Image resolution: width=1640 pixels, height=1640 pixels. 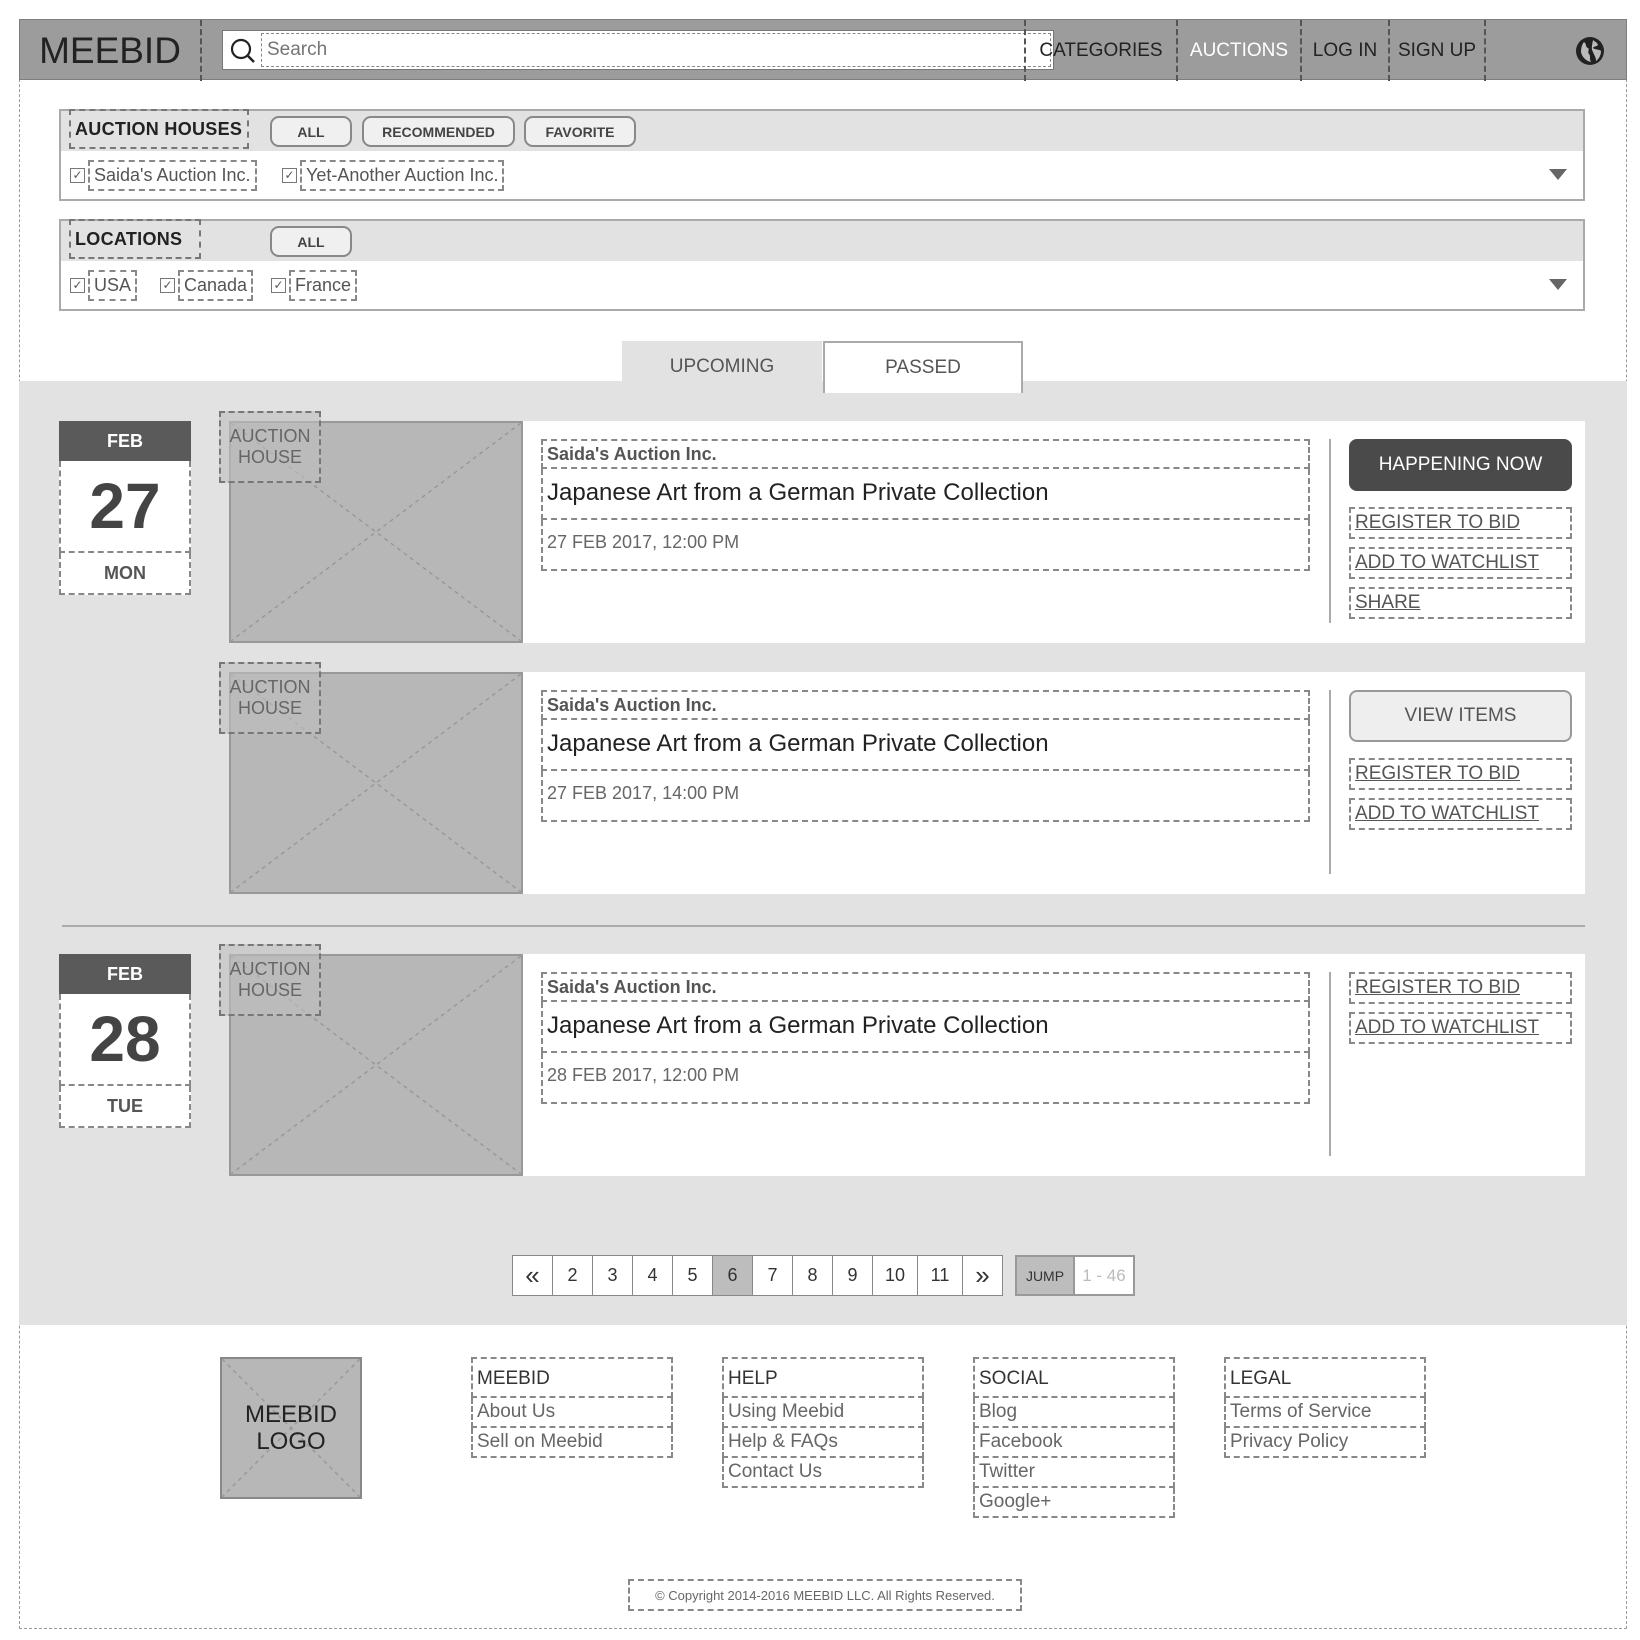 What do you see at coordinates (822, 265) in the screenshot?
I see `locations-filter: LOCATIONS ALL ✓ USA ✓ Canada ✓ France` at bounding box center [822, 265].